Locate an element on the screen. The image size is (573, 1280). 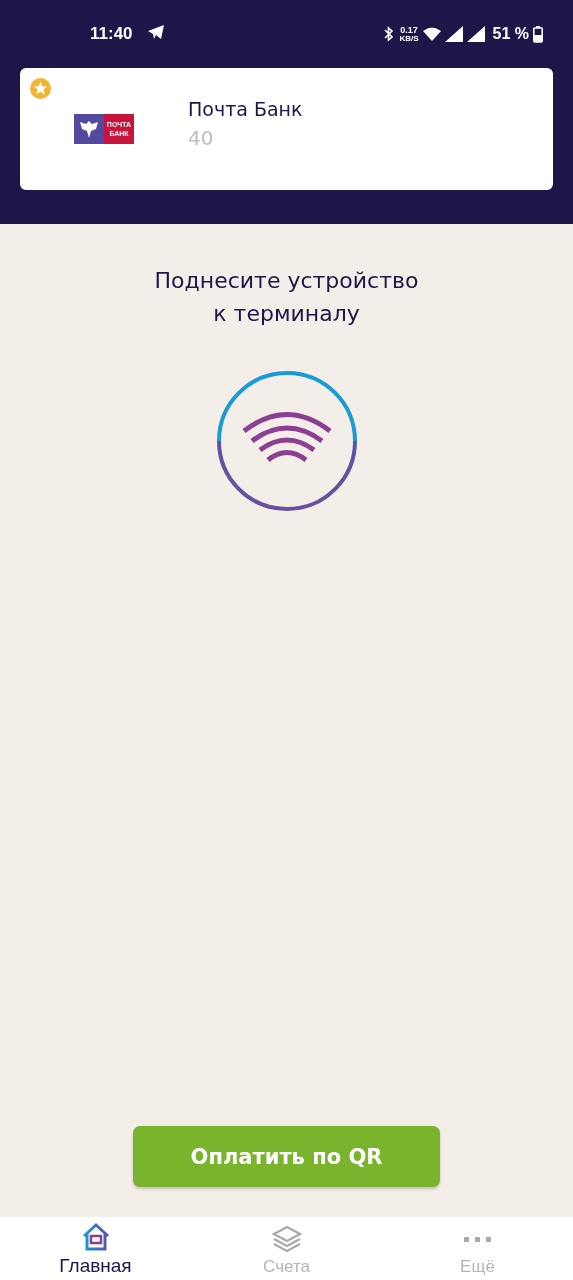
wifi-icon is located at coordinates (431, 34).